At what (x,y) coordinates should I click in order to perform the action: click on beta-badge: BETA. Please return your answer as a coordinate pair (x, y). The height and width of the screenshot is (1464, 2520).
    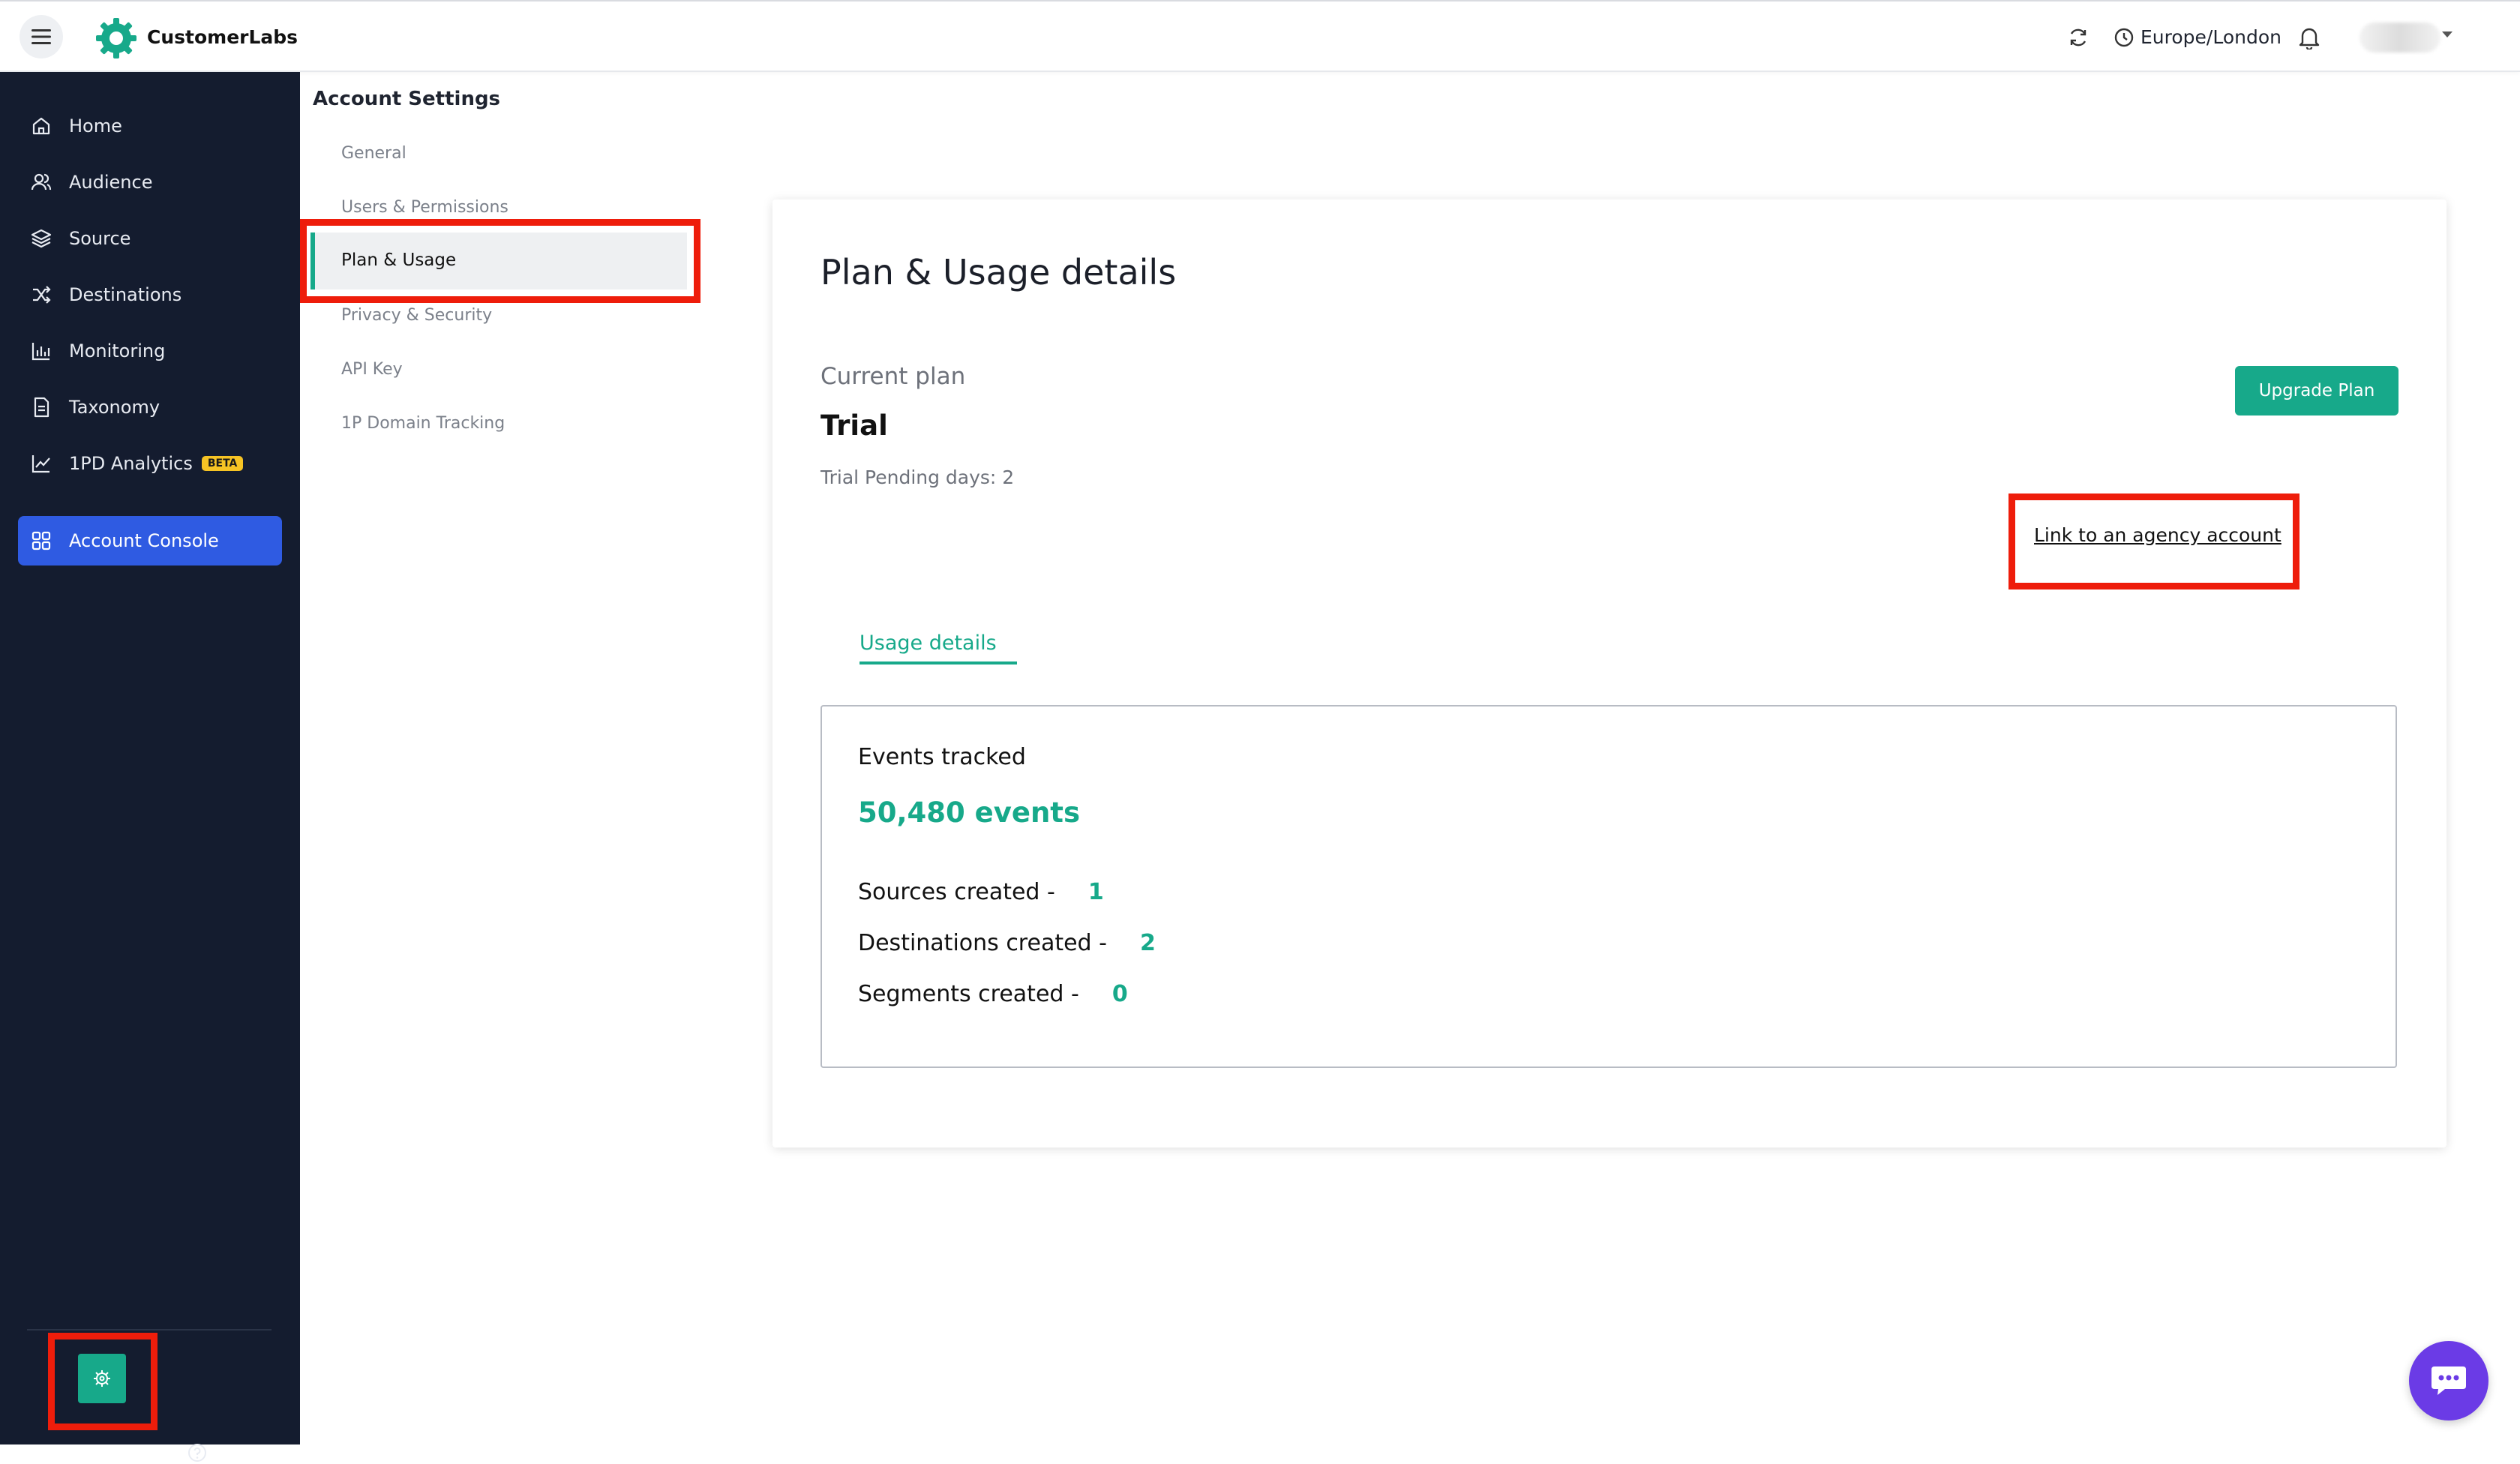
    Looking at the image, I should click on (222, 463).